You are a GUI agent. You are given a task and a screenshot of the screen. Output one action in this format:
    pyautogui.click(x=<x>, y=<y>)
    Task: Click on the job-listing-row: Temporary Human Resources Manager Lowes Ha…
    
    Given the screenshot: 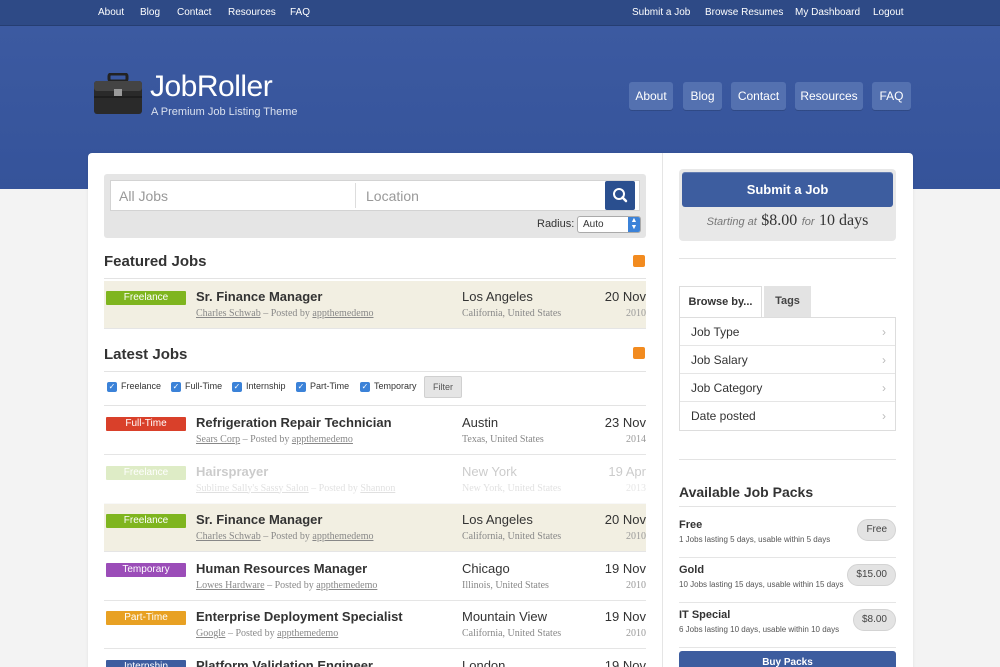 What is the action you would take?
    pyautogui.click(x=375, y=577)
    